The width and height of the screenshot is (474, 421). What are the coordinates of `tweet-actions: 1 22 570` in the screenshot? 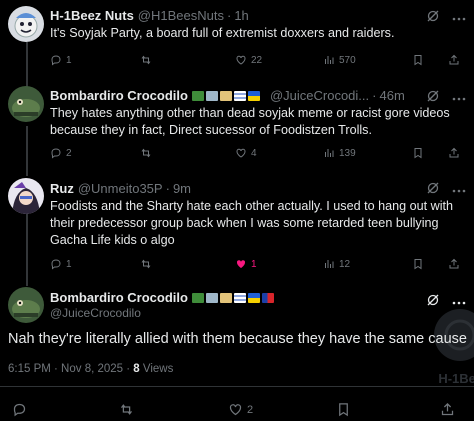 It's located at (256, 60).